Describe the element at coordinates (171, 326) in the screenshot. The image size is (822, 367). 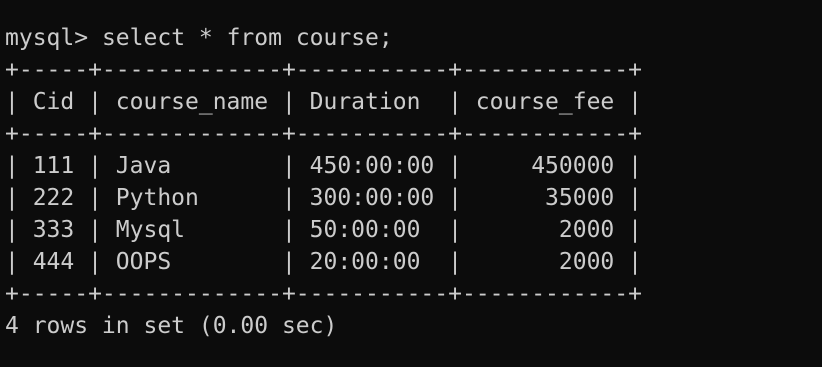
I see `result-summary: 4 rows in set (0.00 sec)` at that location.